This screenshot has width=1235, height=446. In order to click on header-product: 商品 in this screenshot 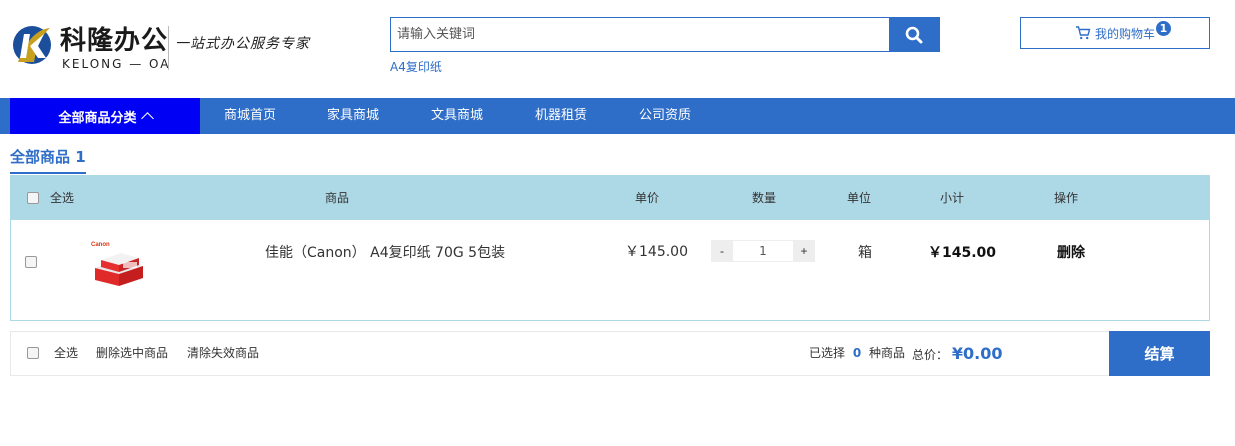, I will do `click(337, 198)`.